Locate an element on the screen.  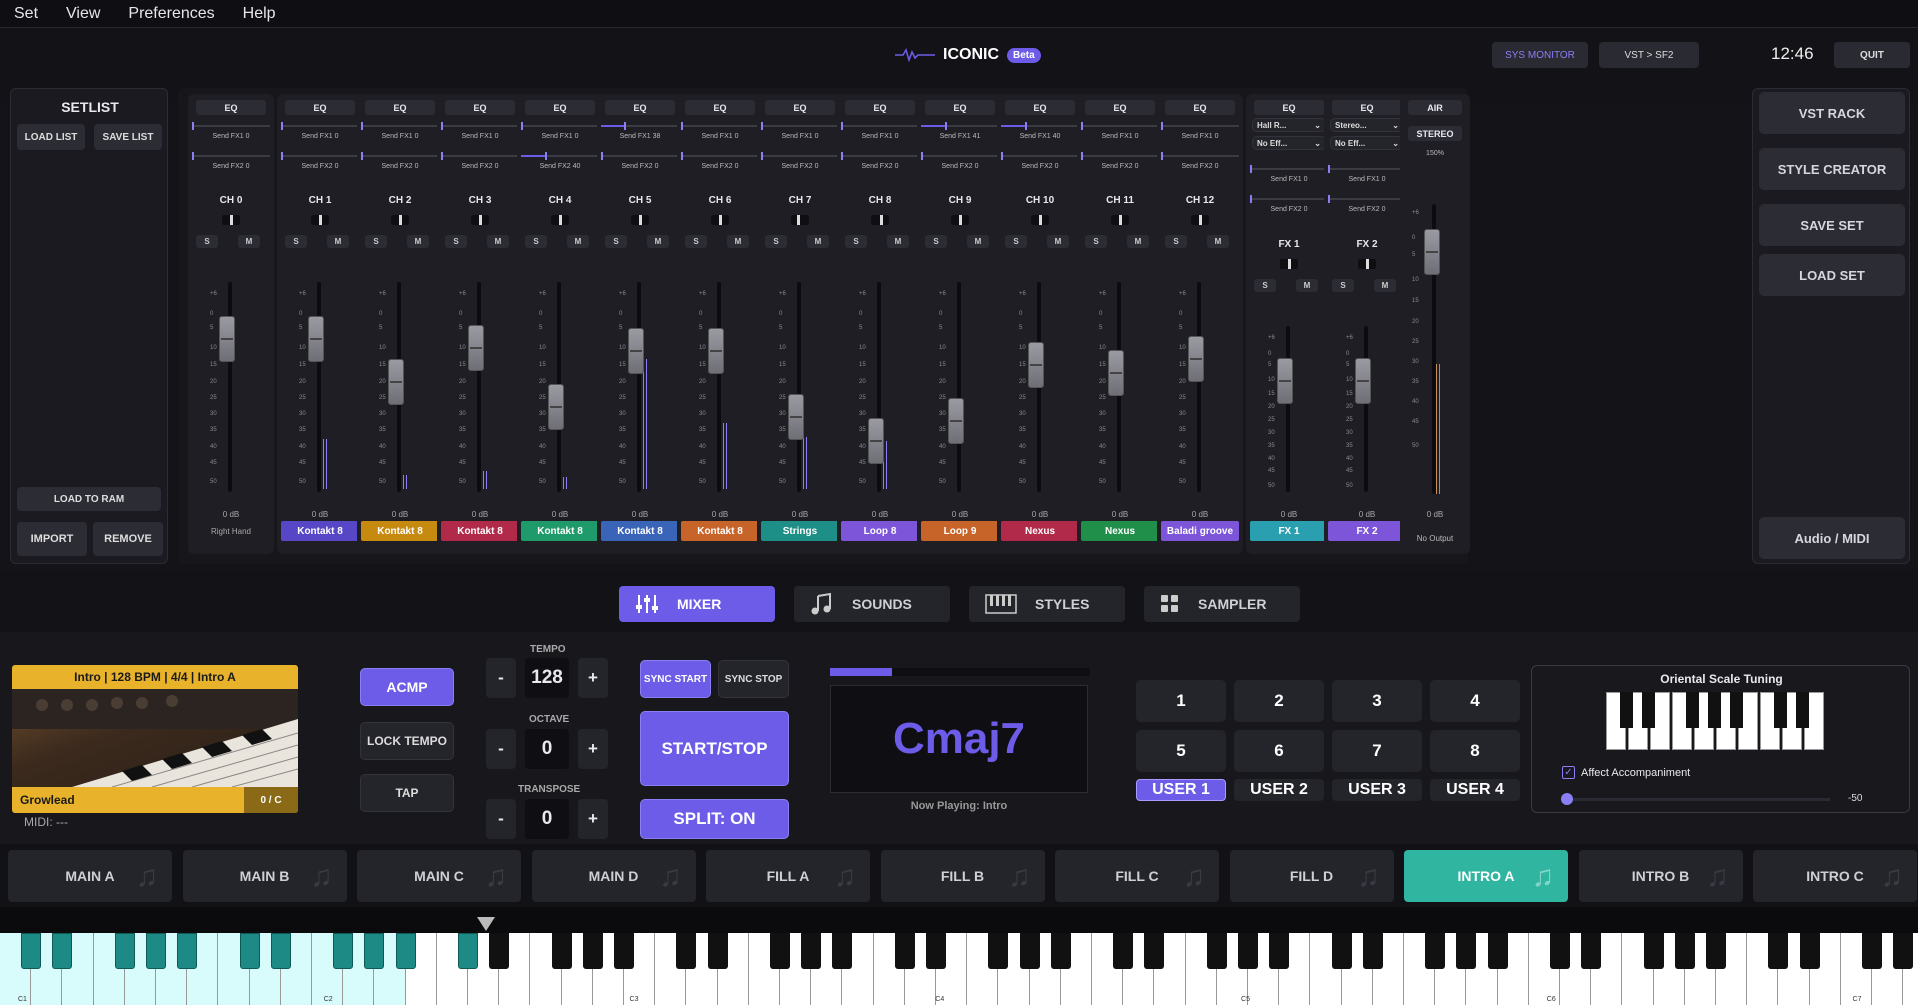
save-list-button: SAVE LIST is located at coordinates (128, 137).